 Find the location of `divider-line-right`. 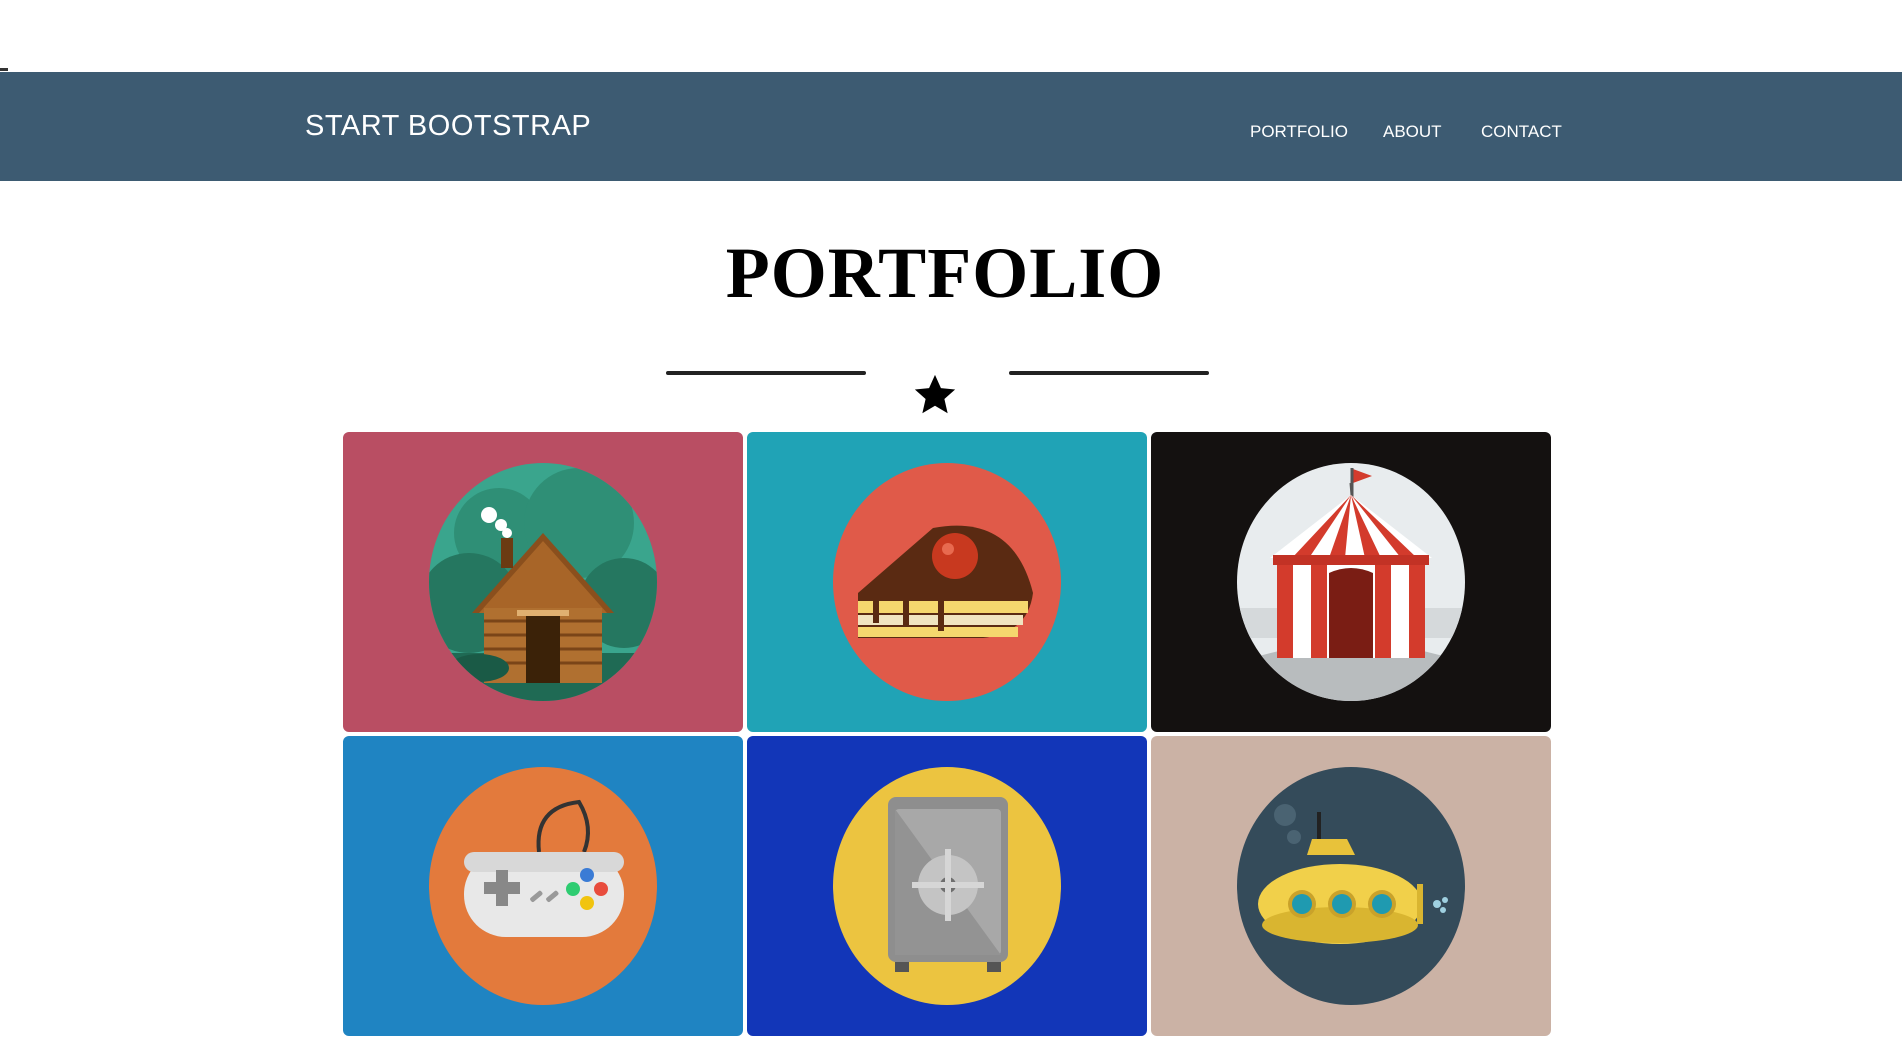

divider-line-right is located at coordinates (1109, 373).